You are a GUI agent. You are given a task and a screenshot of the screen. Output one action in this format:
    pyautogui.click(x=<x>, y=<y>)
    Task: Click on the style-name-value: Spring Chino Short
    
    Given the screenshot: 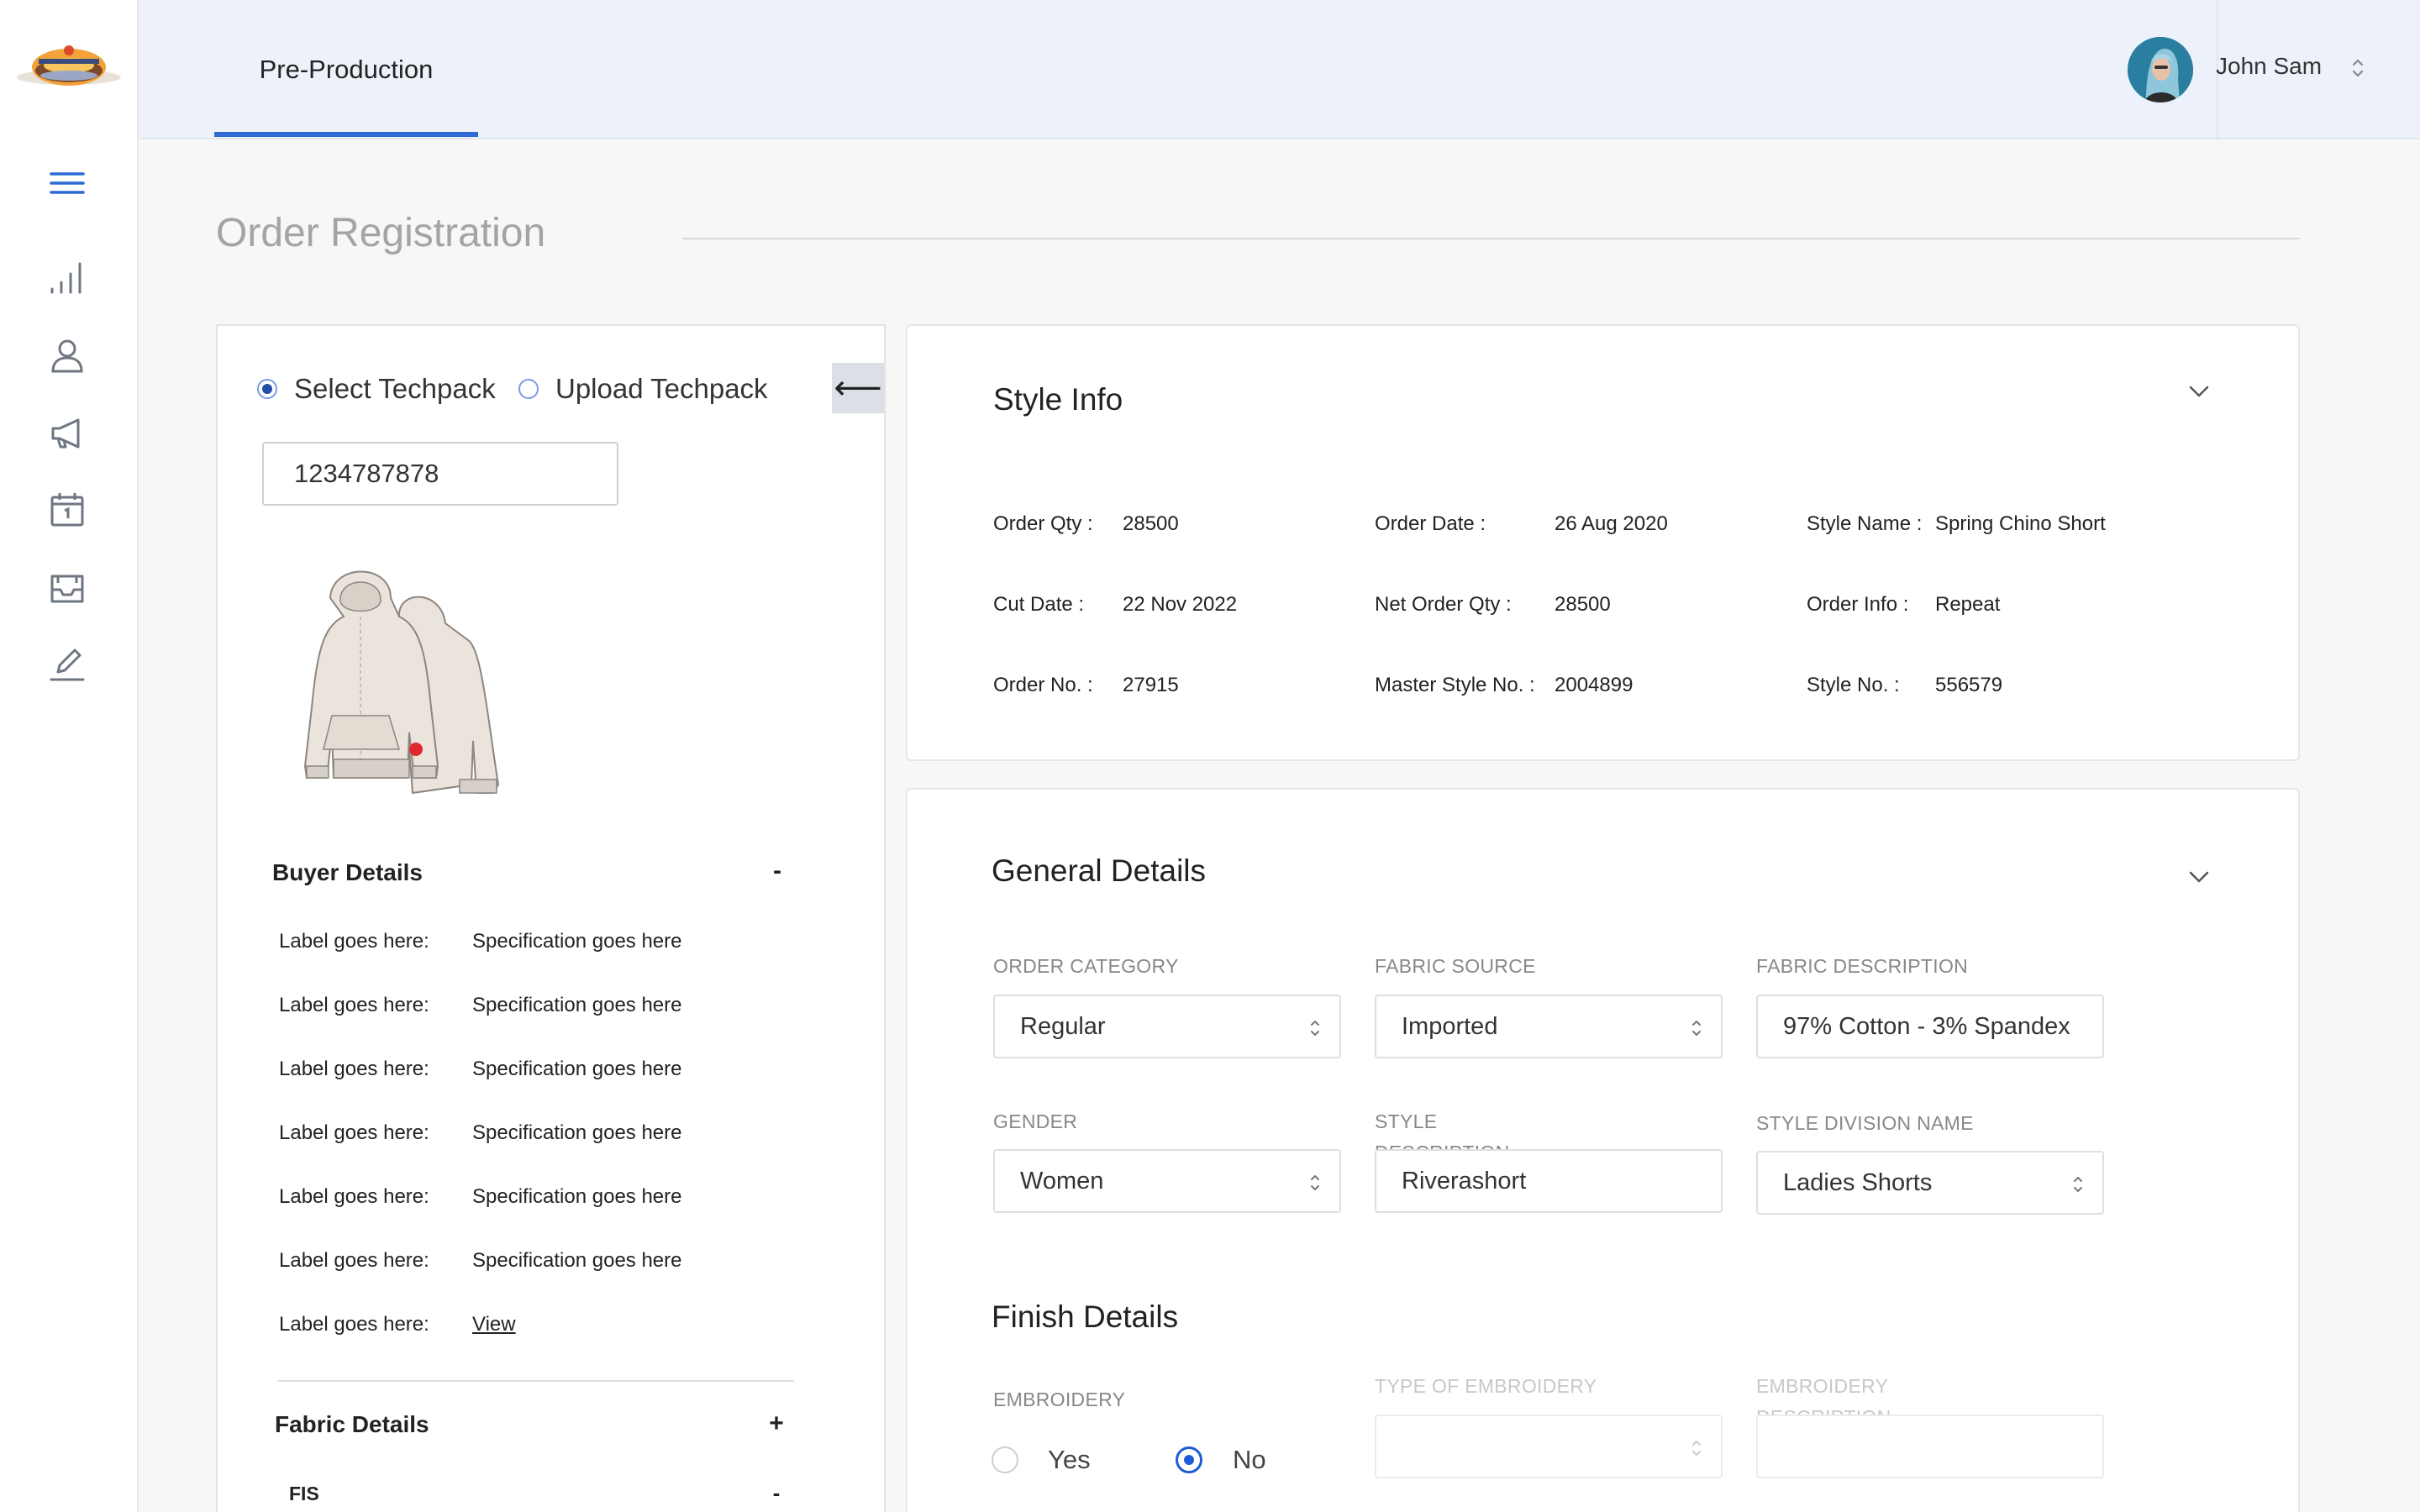 What is the action you would take?
    pyautogui.click(x=2021, y=523)
    